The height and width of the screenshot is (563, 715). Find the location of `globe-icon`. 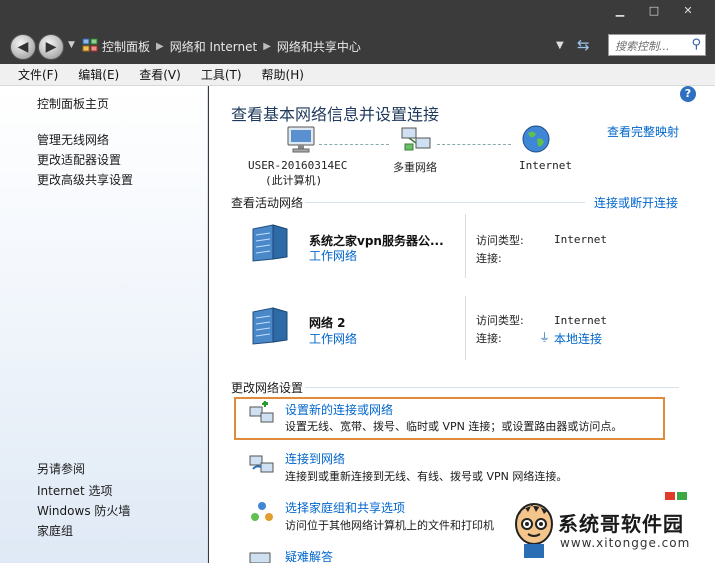

globe-icon is located at coordinates (536, 139).